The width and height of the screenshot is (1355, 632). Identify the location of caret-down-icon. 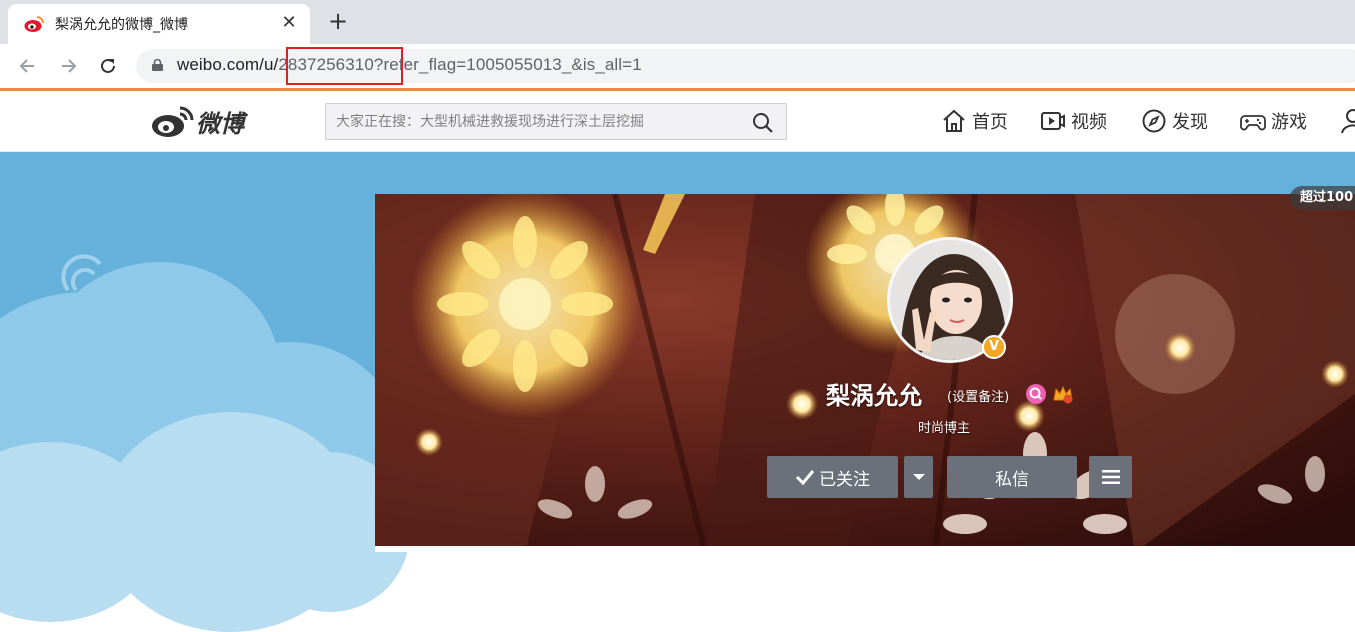
(918, 477).